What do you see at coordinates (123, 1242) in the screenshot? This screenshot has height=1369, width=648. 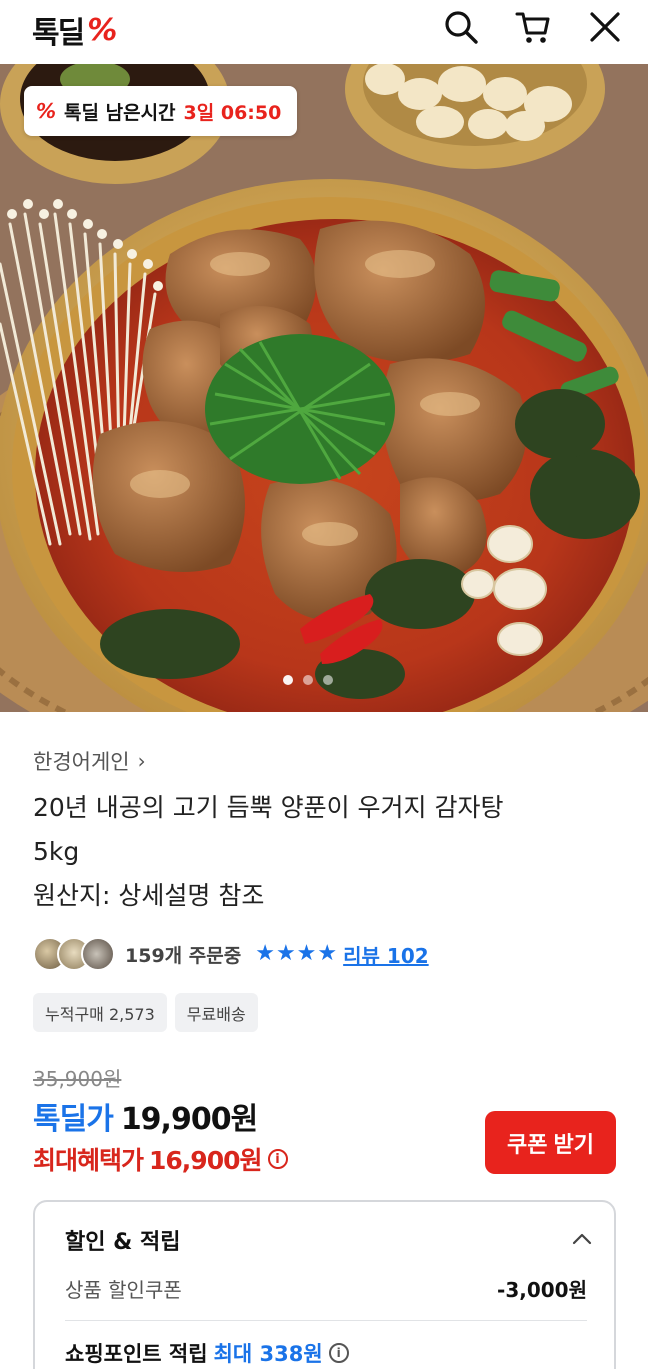 I see `discount-panel-heading: 할인 & 적립` at bounding box center [123, 1242].